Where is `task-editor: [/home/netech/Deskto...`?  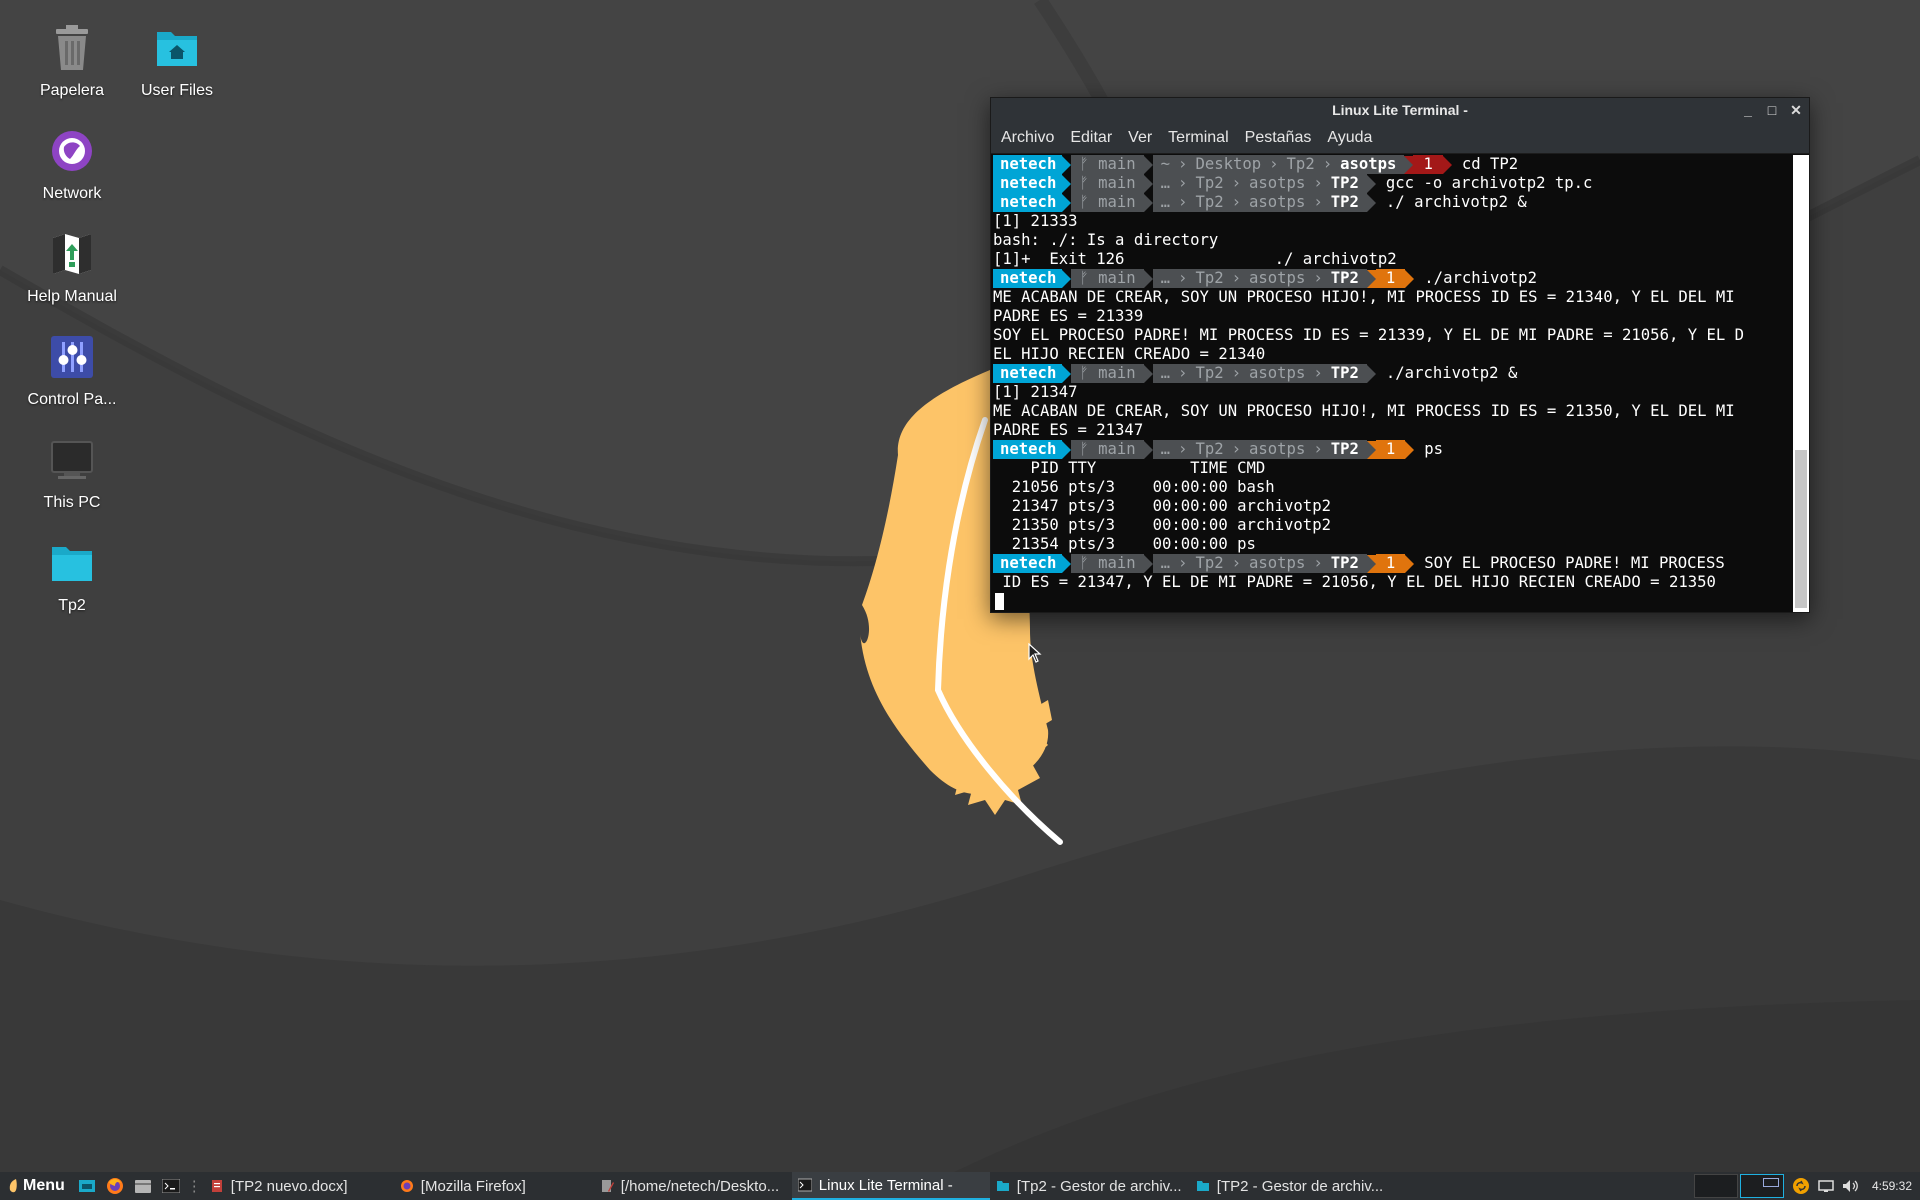
task-editor: [/home/netech/Deskto... is located at coordinates (693, 1186).